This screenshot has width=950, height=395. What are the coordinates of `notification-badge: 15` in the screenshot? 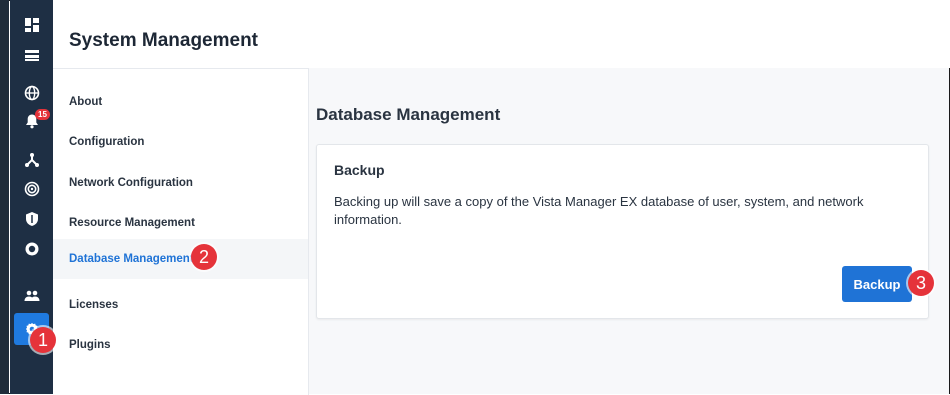 It's located at (42, 114).